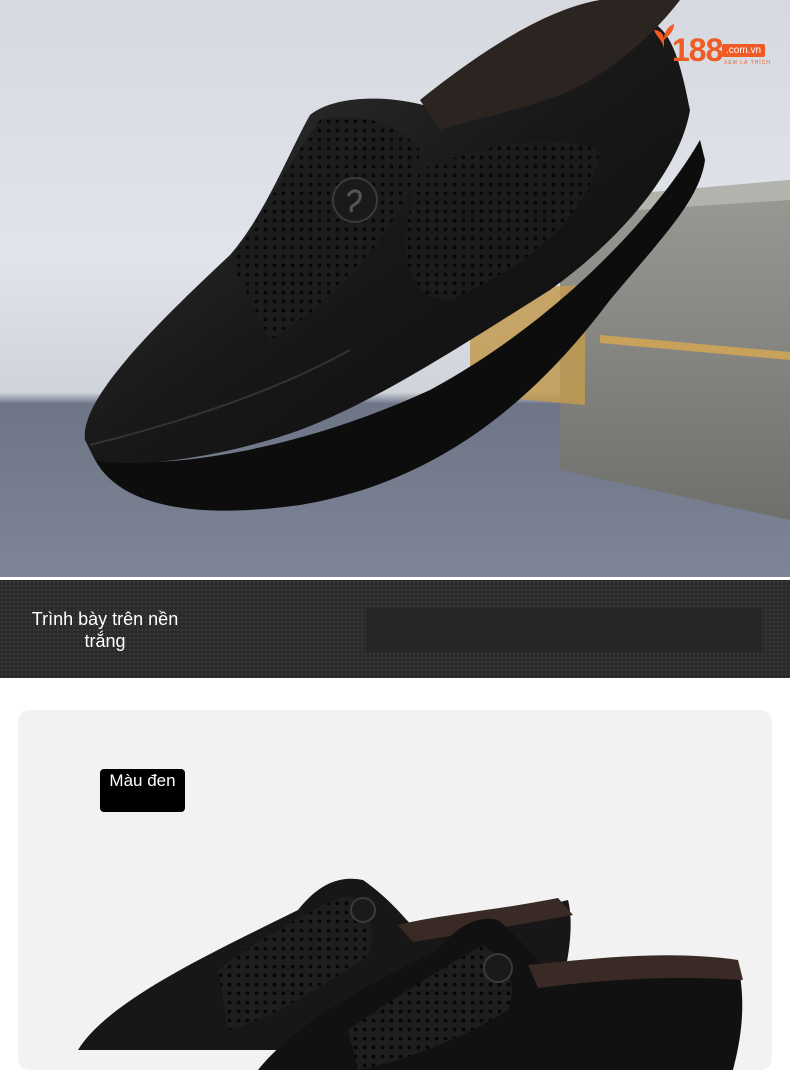  Describe the element at coordinates (142, 790) in the screenshot. I see `color-badge: Màu đen` at that location.